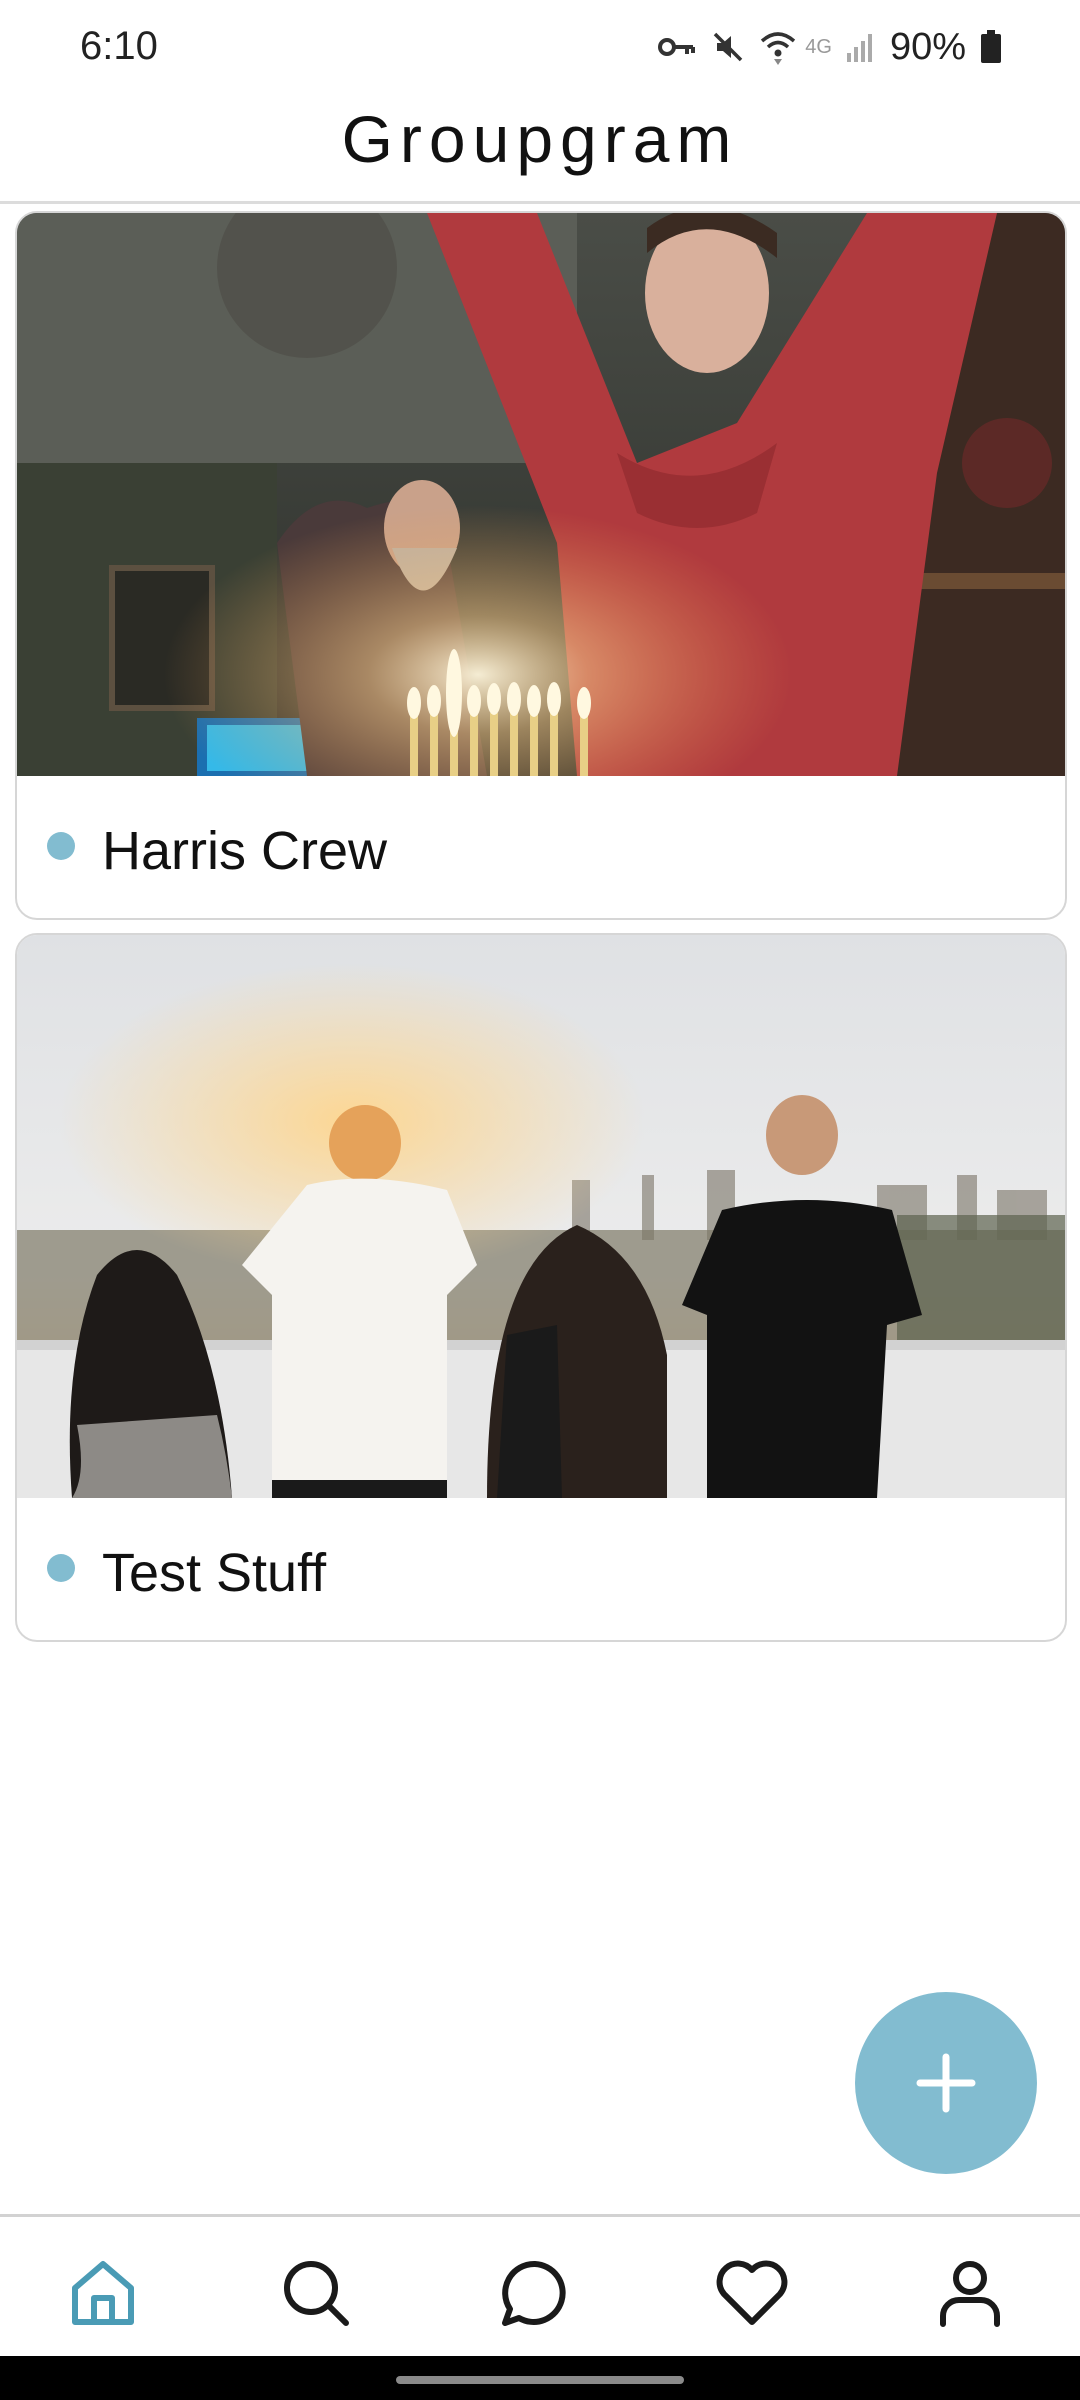 The height and width of the screenshot is (2400, 1080). What do you see at coordinates (245, 851) in the screenshot?
I see `group-name: Harris Crew` at bounding box center [245, 851].